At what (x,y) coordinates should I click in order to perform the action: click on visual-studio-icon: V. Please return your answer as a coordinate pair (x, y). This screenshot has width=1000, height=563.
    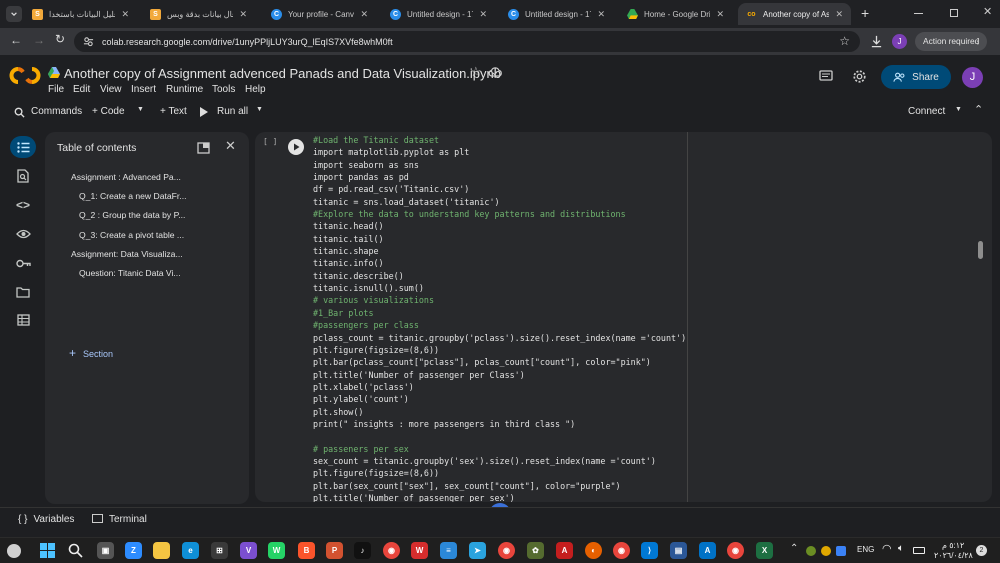
    Looking at the image, I should click on (248, 550).